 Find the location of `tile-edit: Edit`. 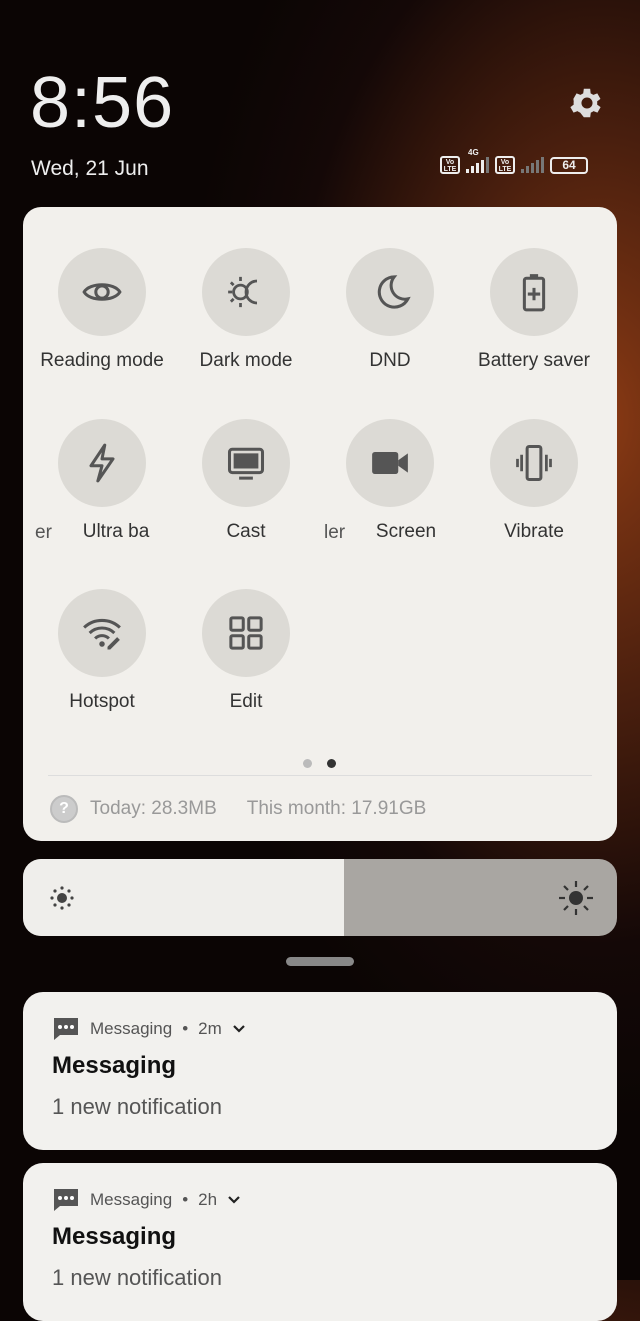

tile-edit: Edit is located at coordinates (246, 651).